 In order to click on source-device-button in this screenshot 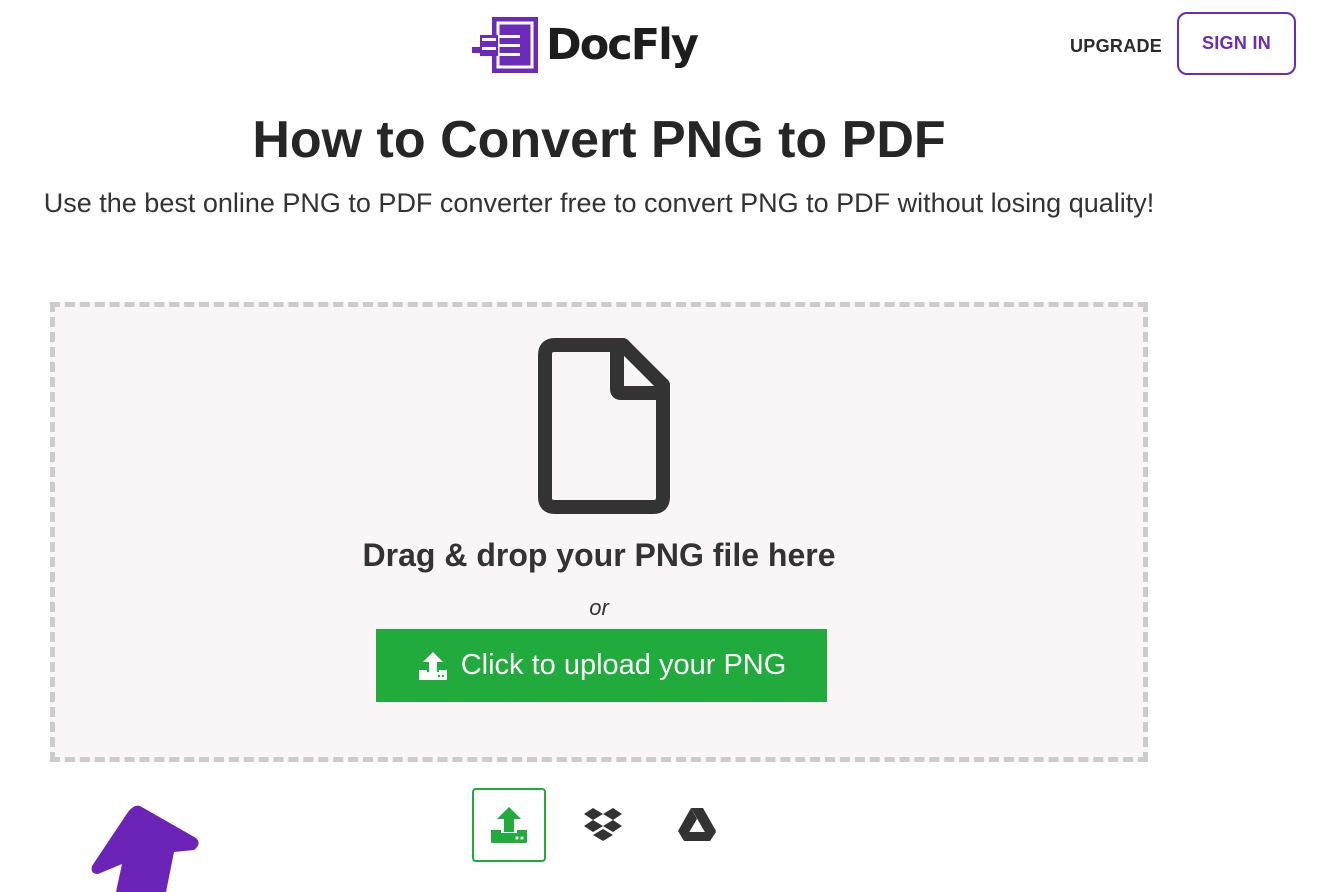, I will do `click(509, 825)`.